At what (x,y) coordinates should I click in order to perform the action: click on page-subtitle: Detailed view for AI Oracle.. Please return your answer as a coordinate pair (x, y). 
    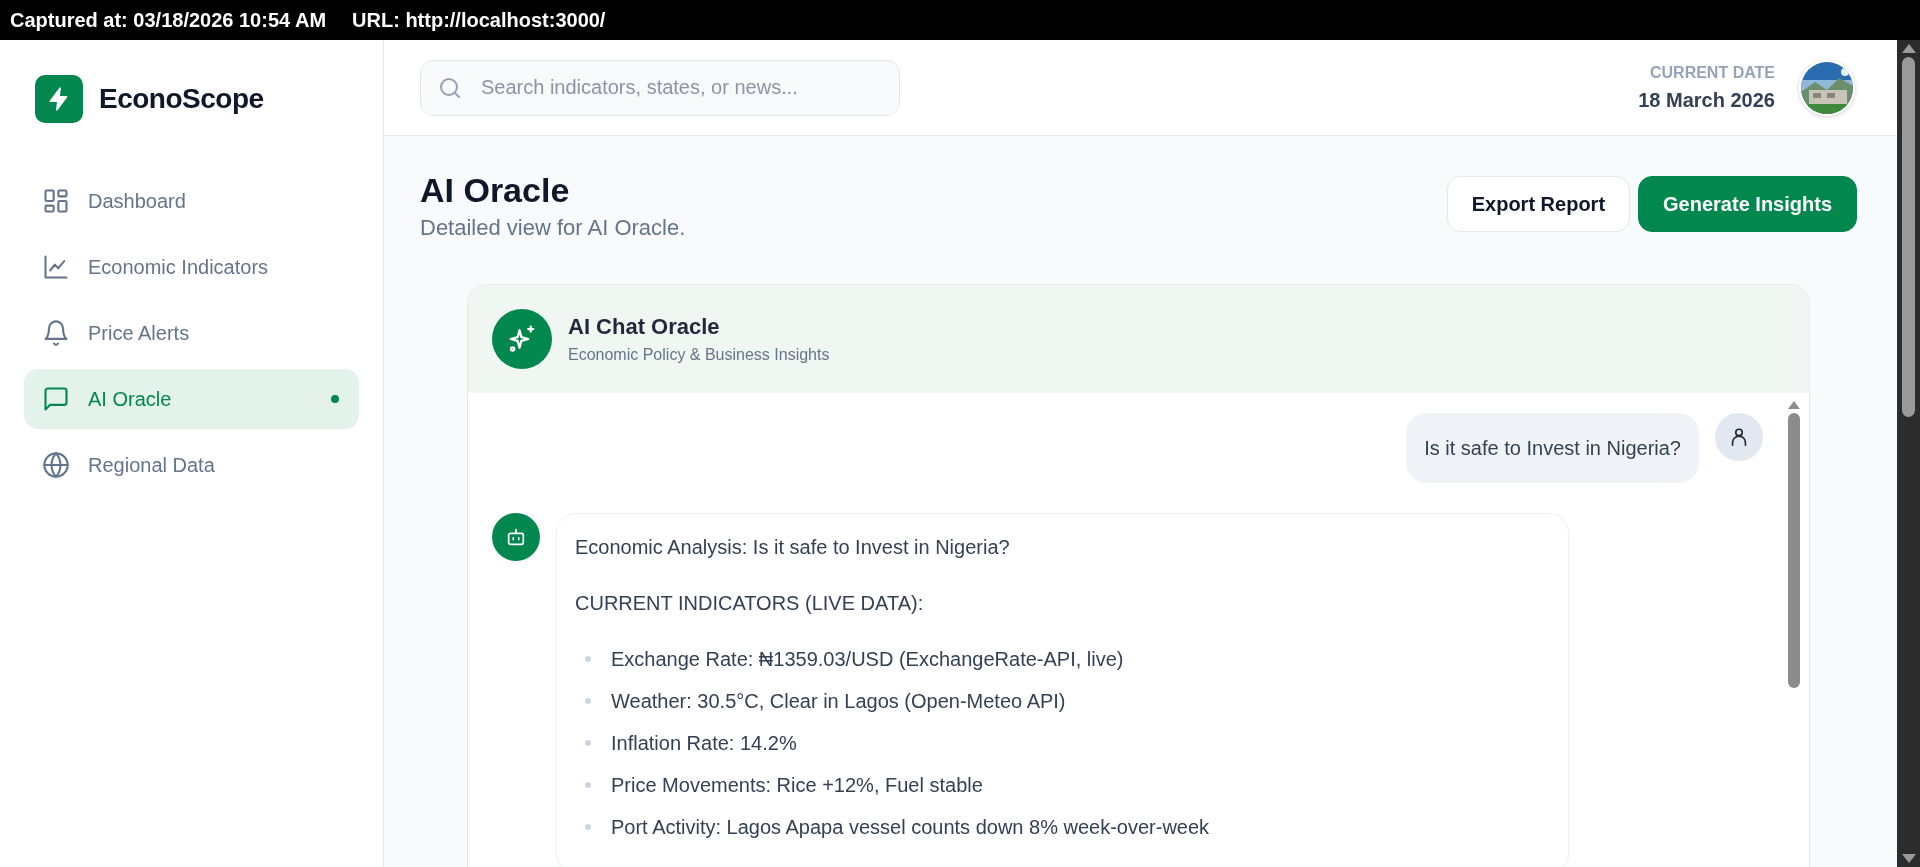
    Looking at the image, I should click on (553, 227).